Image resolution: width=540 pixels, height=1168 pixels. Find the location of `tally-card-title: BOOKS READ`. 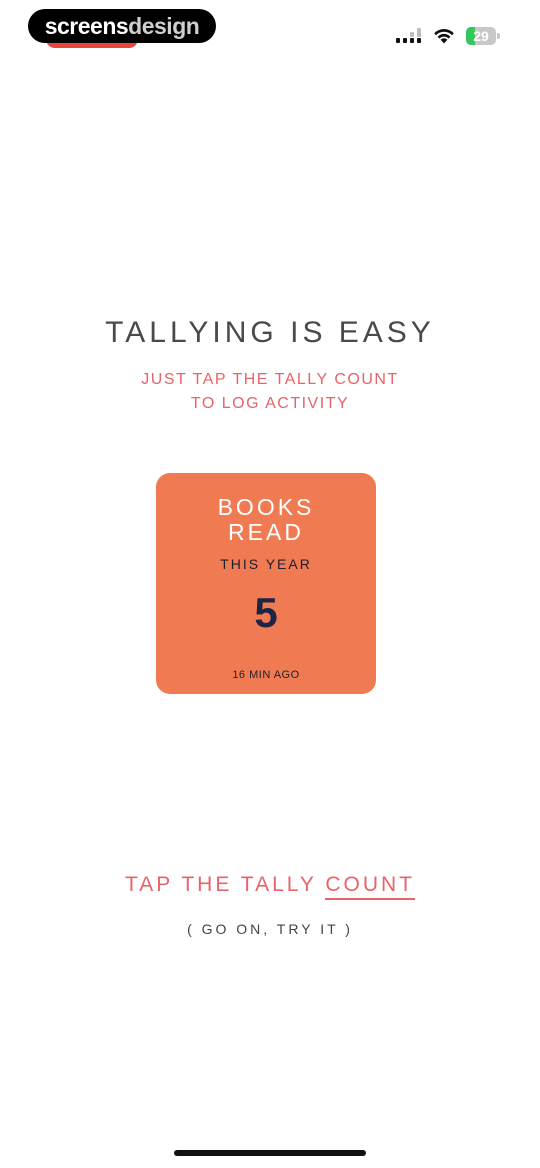

tally-card-title: BOOKS READ is located at coordinates (266, 520).